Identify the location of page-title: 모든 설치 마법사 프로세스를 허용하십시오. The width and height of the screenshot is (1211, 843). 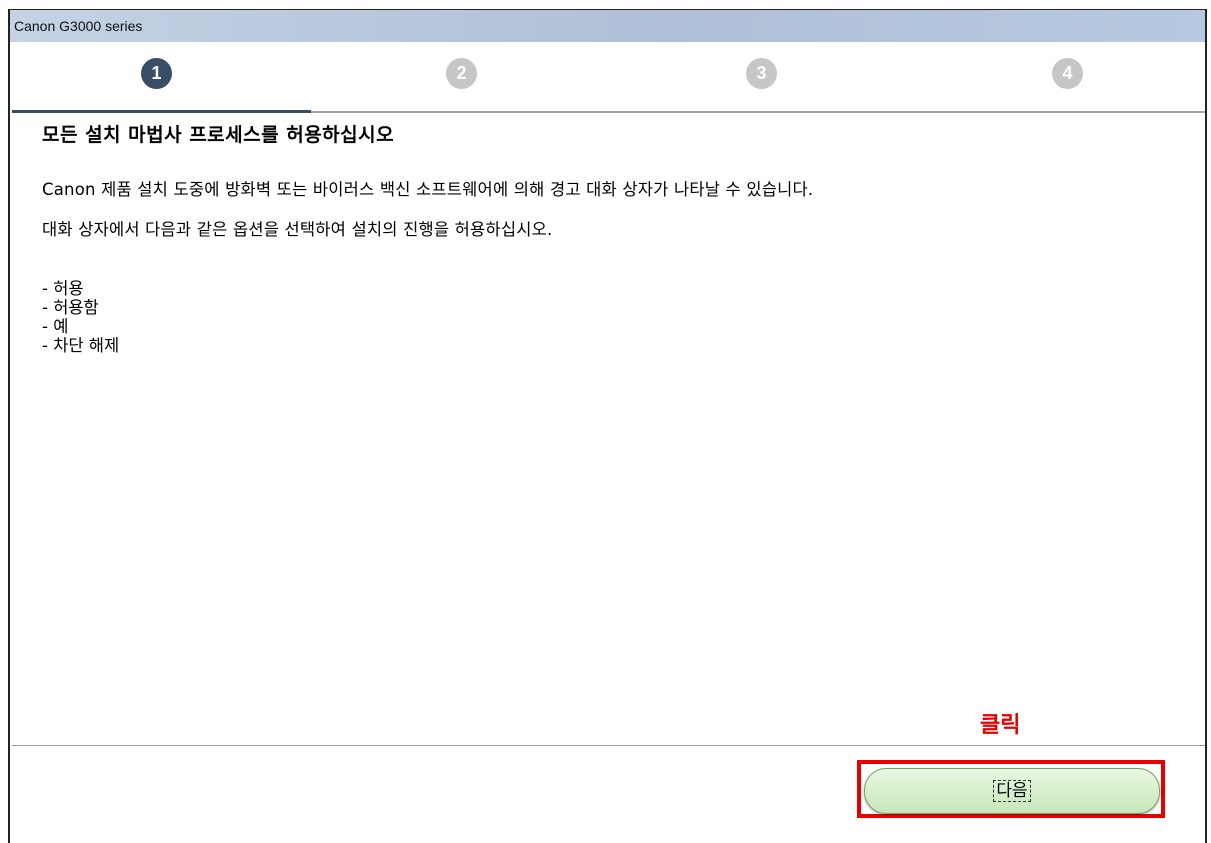
(218, 135).